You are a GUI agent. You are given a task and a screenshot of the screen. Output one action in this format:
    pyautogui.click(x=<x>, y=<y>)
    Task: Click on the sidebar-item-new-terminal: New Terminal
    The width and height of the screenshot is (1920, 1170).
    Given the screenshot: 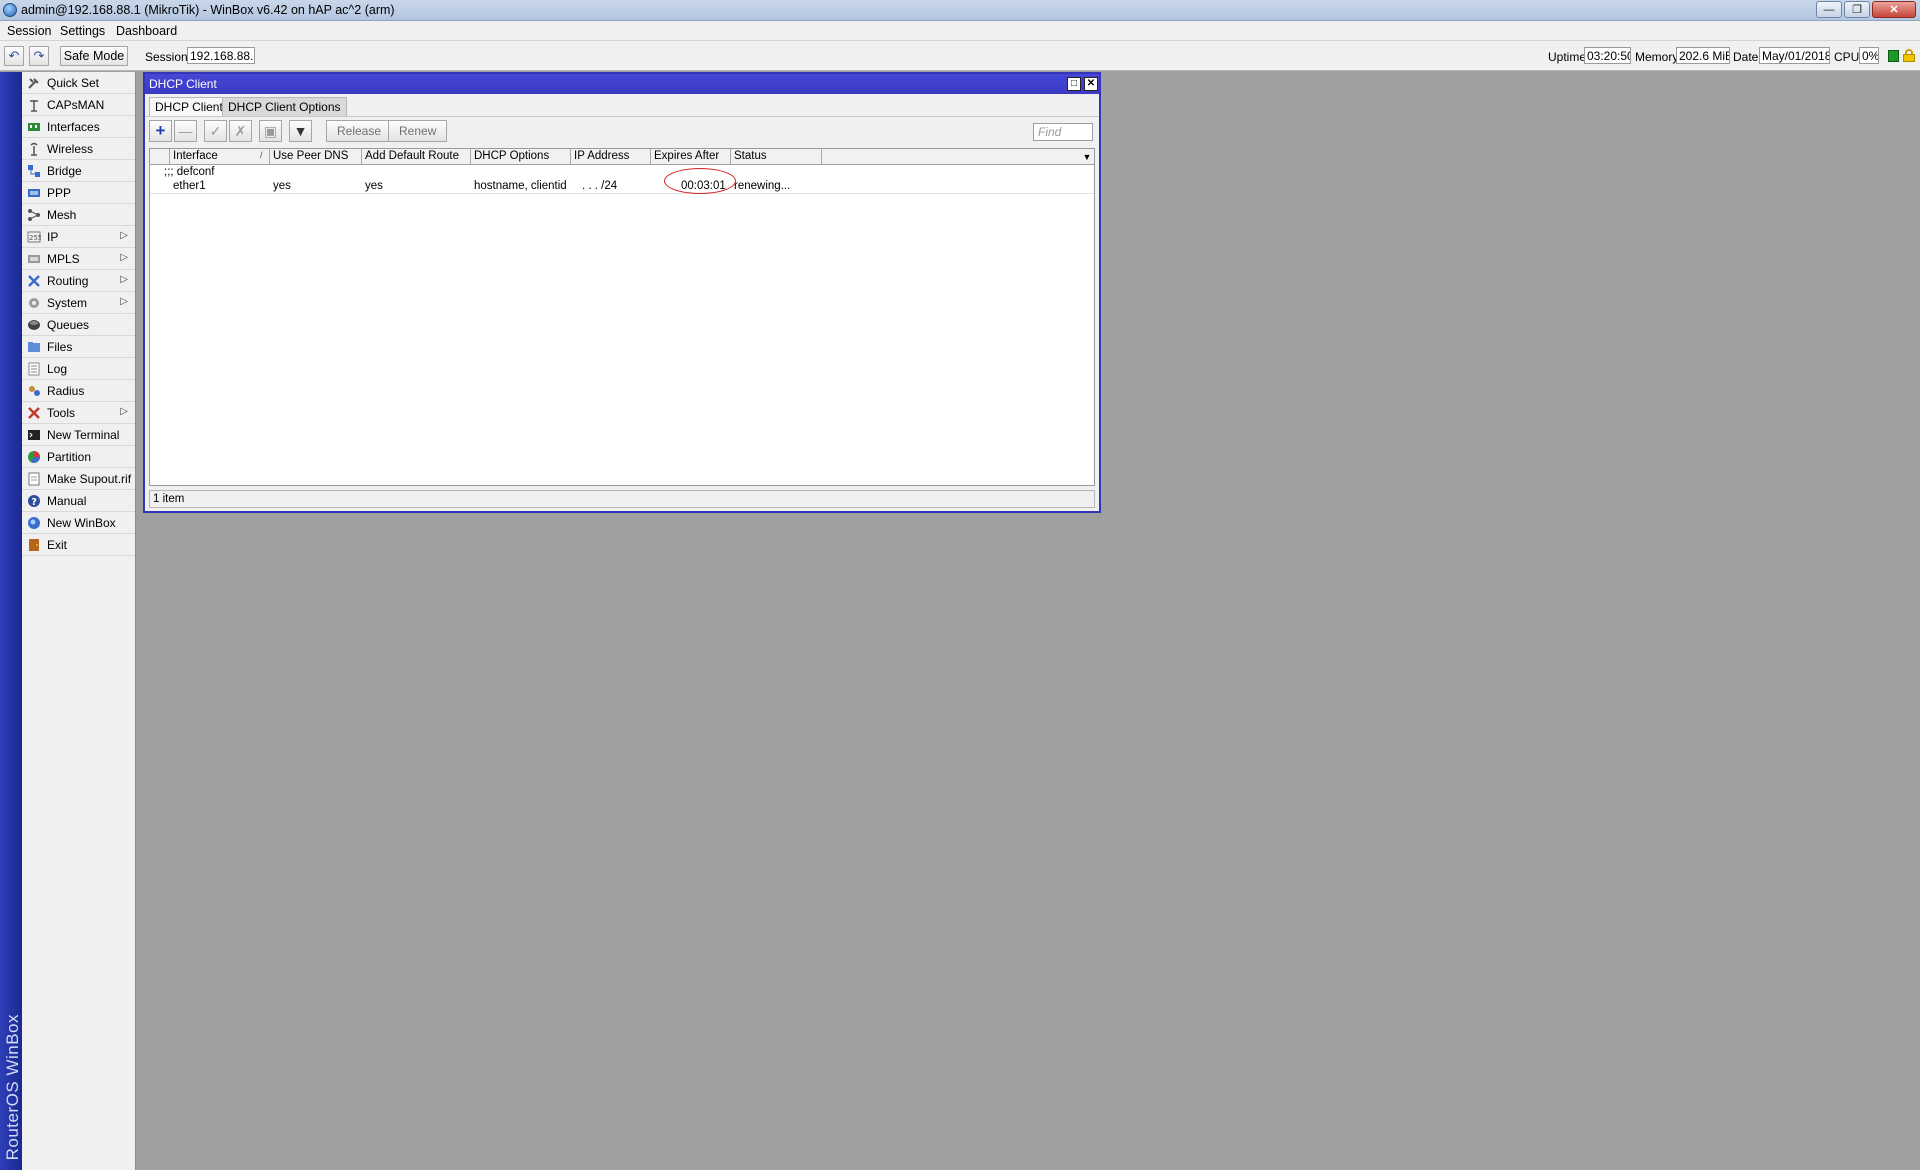 What is the action you would take?
    pyautogui.click(x=78, y=435)
    